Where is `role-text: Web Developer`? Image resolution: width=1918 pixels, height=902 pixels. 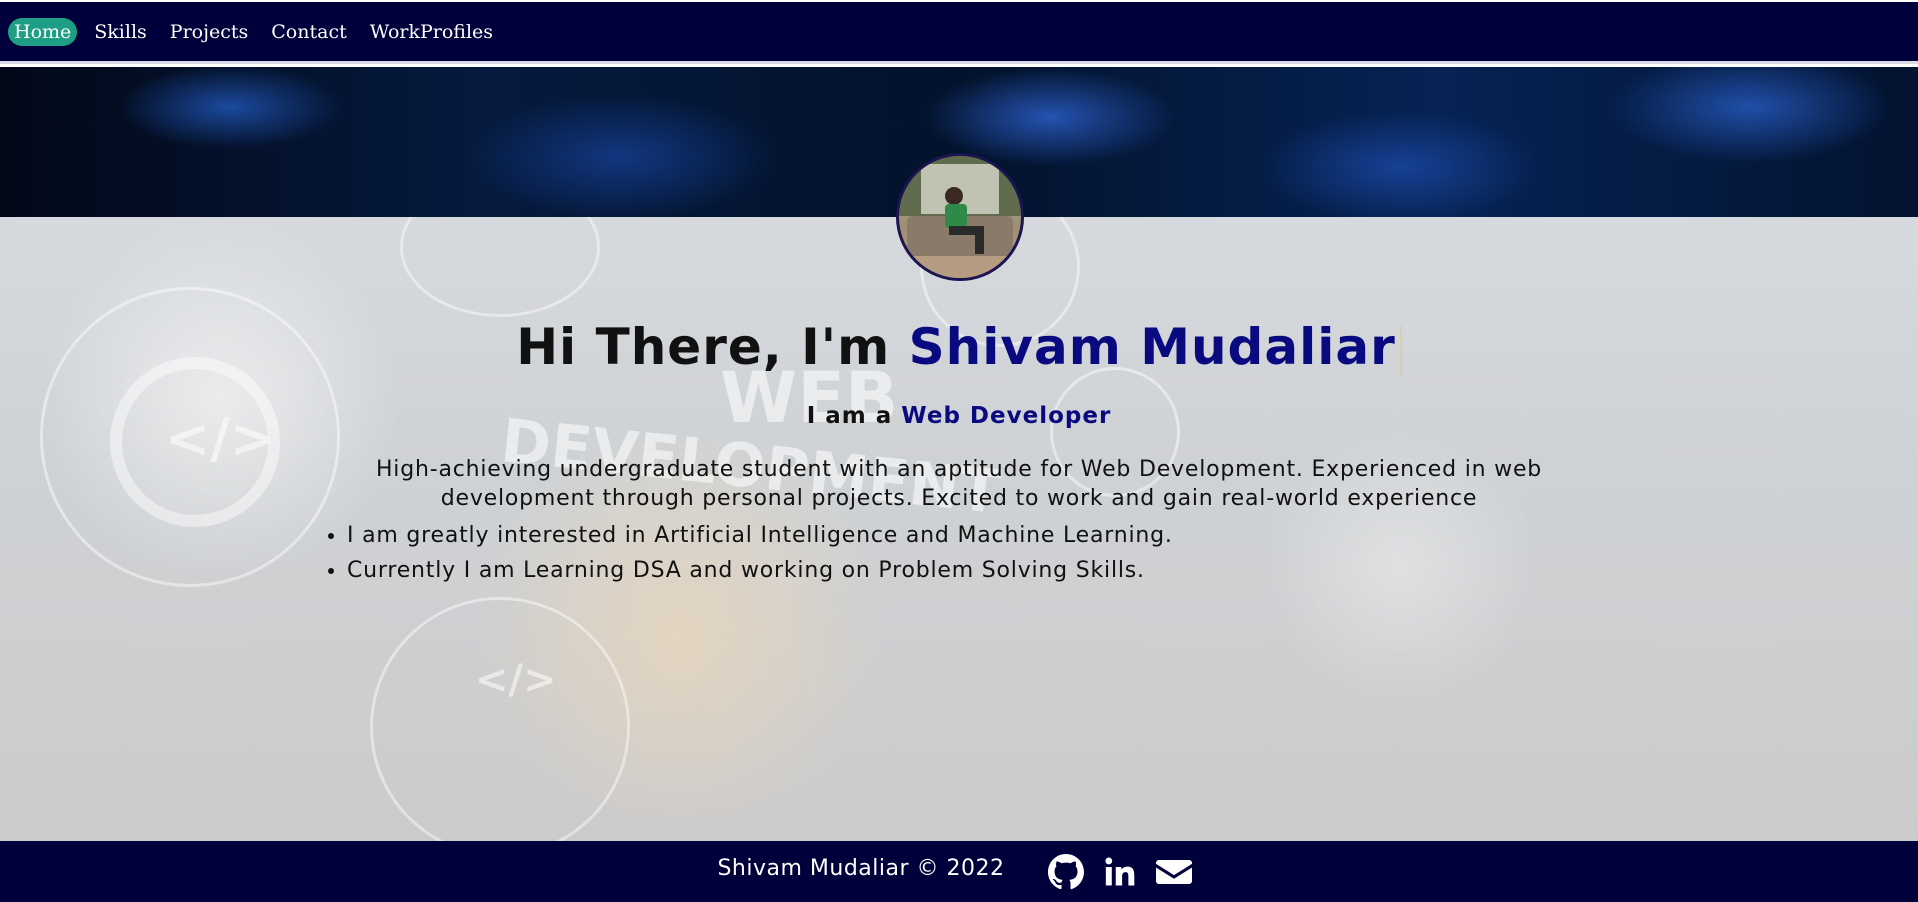 role-text: Web Developer is located at coordinates (1006, 416).